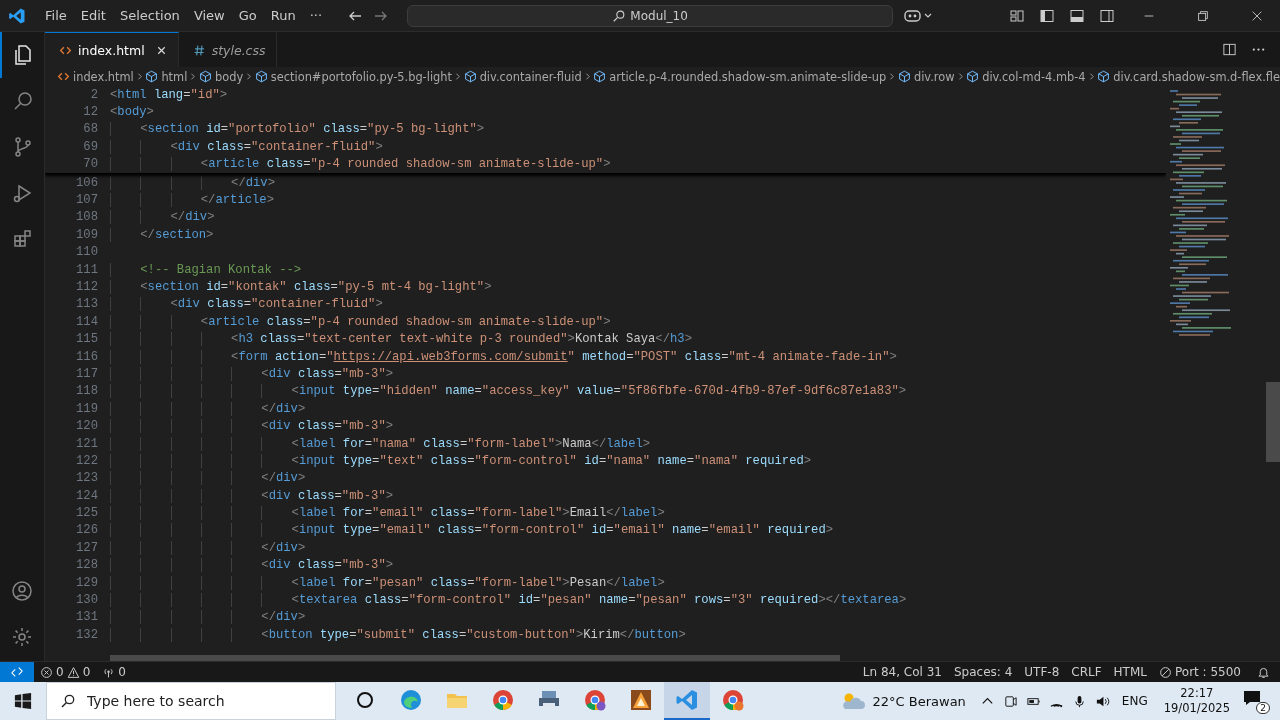 This screenshot has width=1280, height=720. Describe the element at coordinates (73, 672) in the screenshot. I see `warning-icon` at that location.